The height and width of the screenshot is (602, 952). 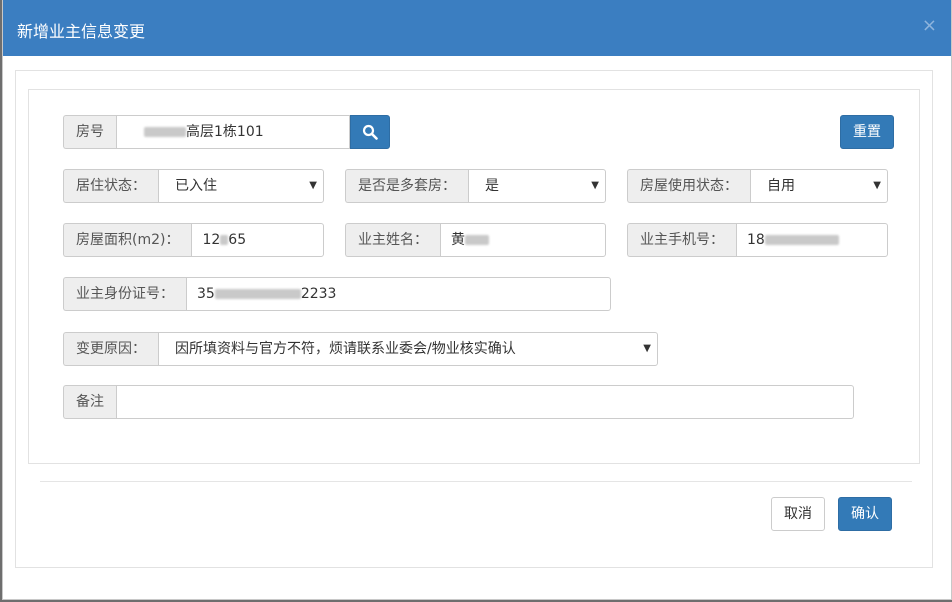 I want to click on owner-name-group: 业主姓名： 黄, so click(x=475, y=240).